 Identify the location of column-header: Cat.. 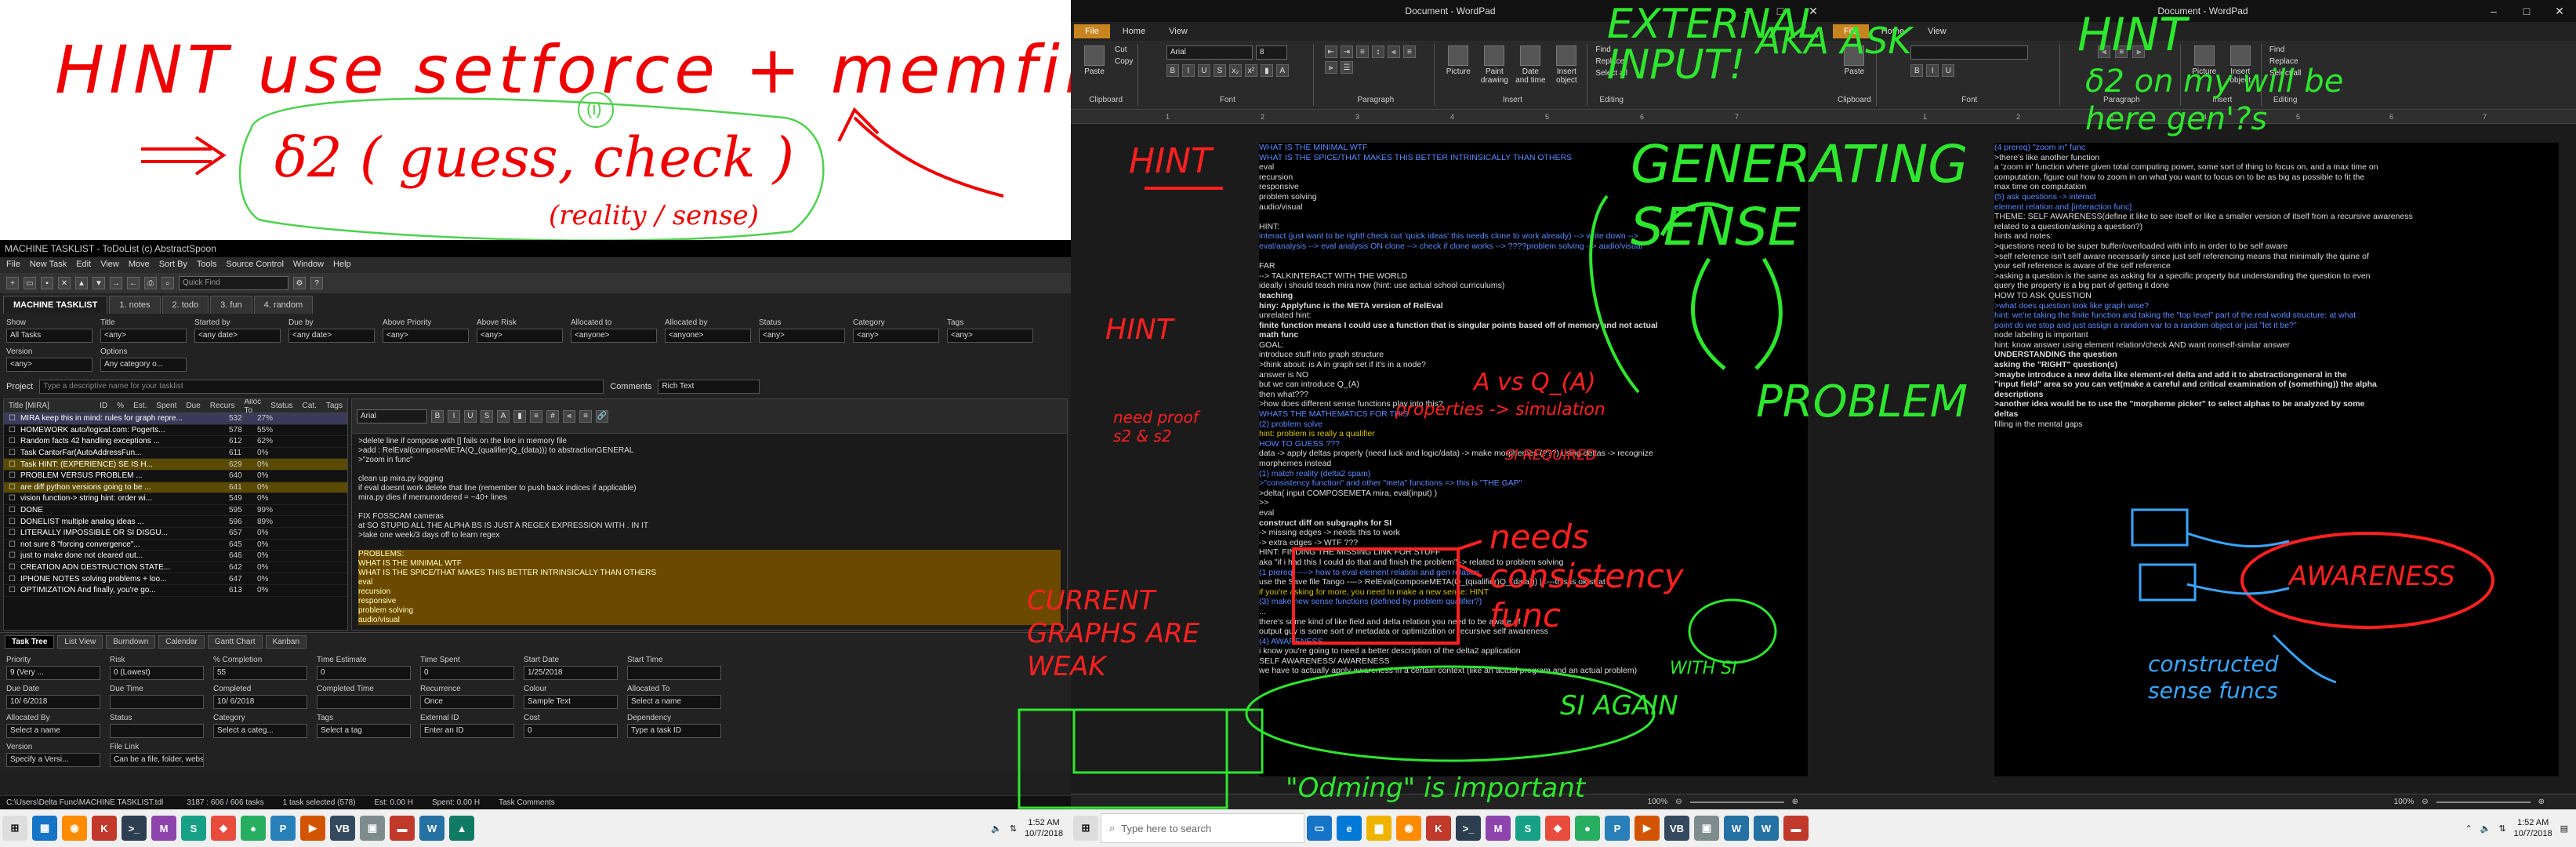
(310, 406).